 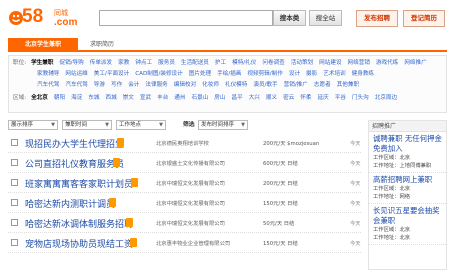 I want to click on type-dropdown-label: 兼职时间, so click(x=76, y=125).